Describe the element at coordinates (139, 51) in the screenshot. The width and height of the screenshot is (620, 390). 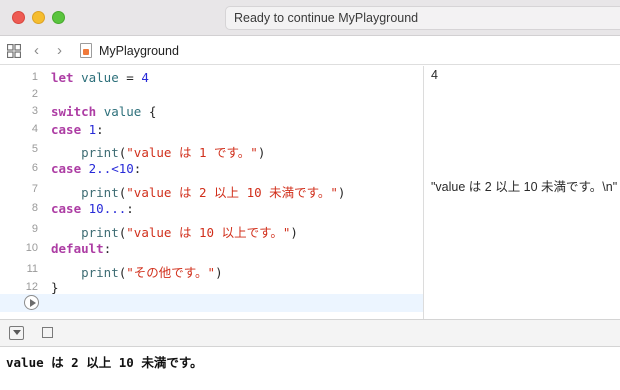
I see `file-name-breadcrumb: MyPlayground` at that location.